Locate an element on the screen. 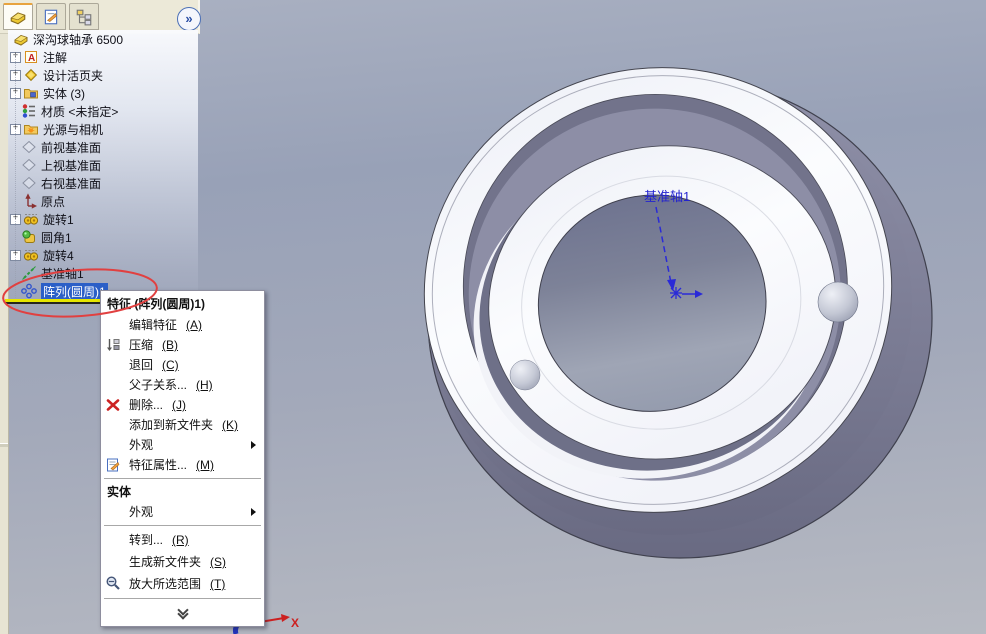  tree-item-revolve4: + 旋转4 is located at coordinates (103, 255).